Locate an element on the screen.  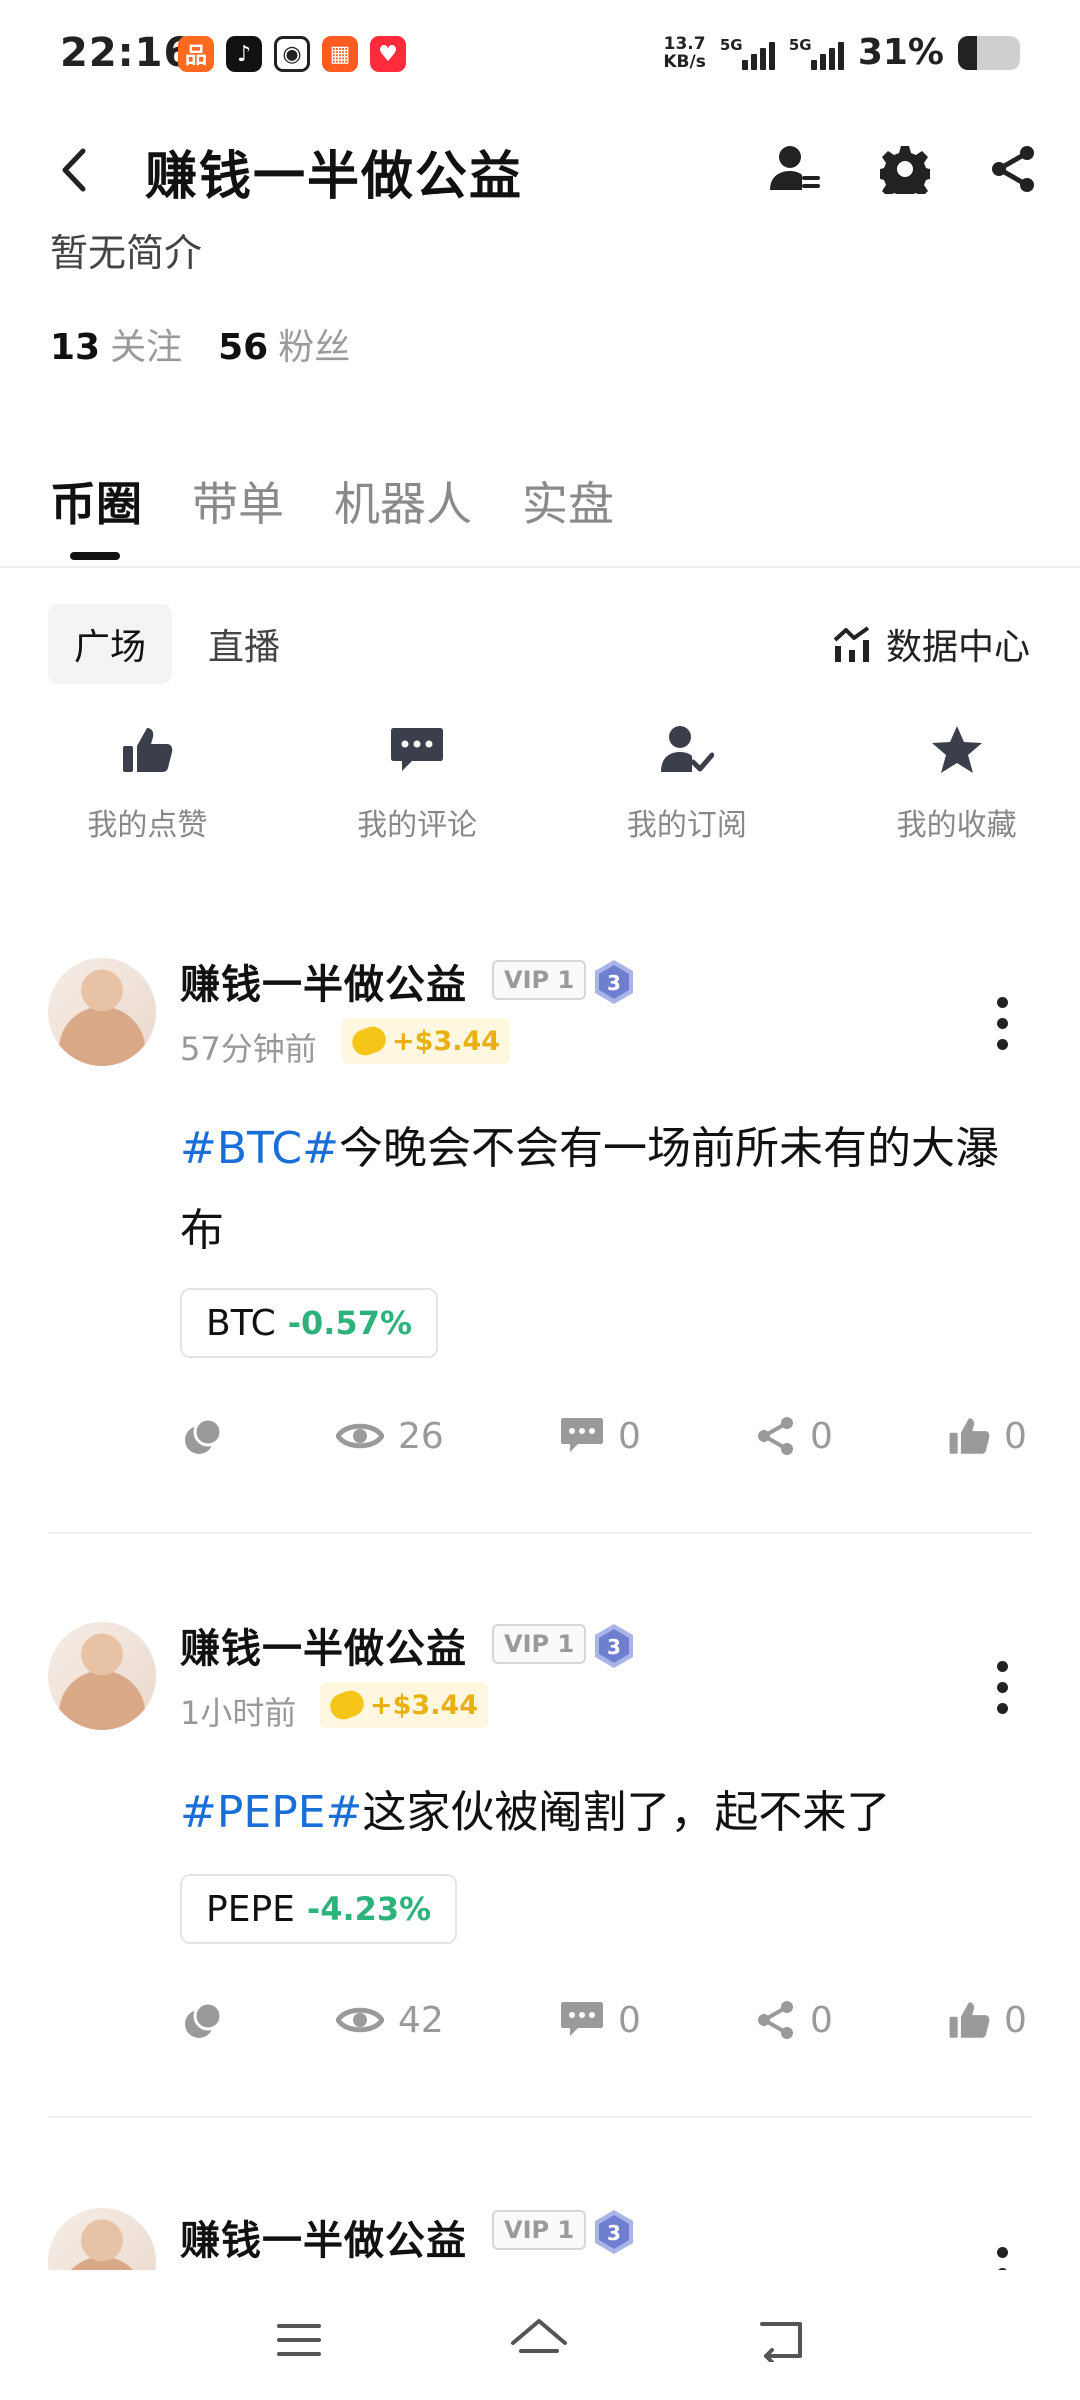
quick-actions: 我的点赞 我的评论 我的订阅 我的收藏 is located at coordinates (540, 782).